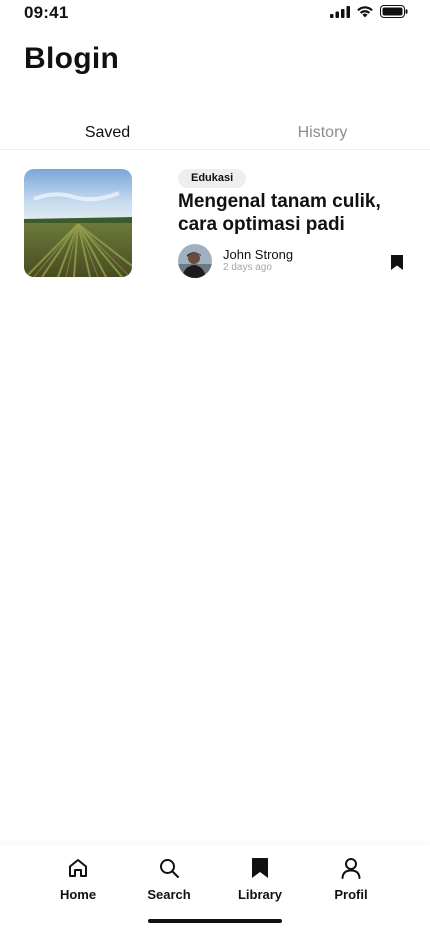 This screenshot has height=932, width=430. I want to click on tab-history: History, so click(322, 132).